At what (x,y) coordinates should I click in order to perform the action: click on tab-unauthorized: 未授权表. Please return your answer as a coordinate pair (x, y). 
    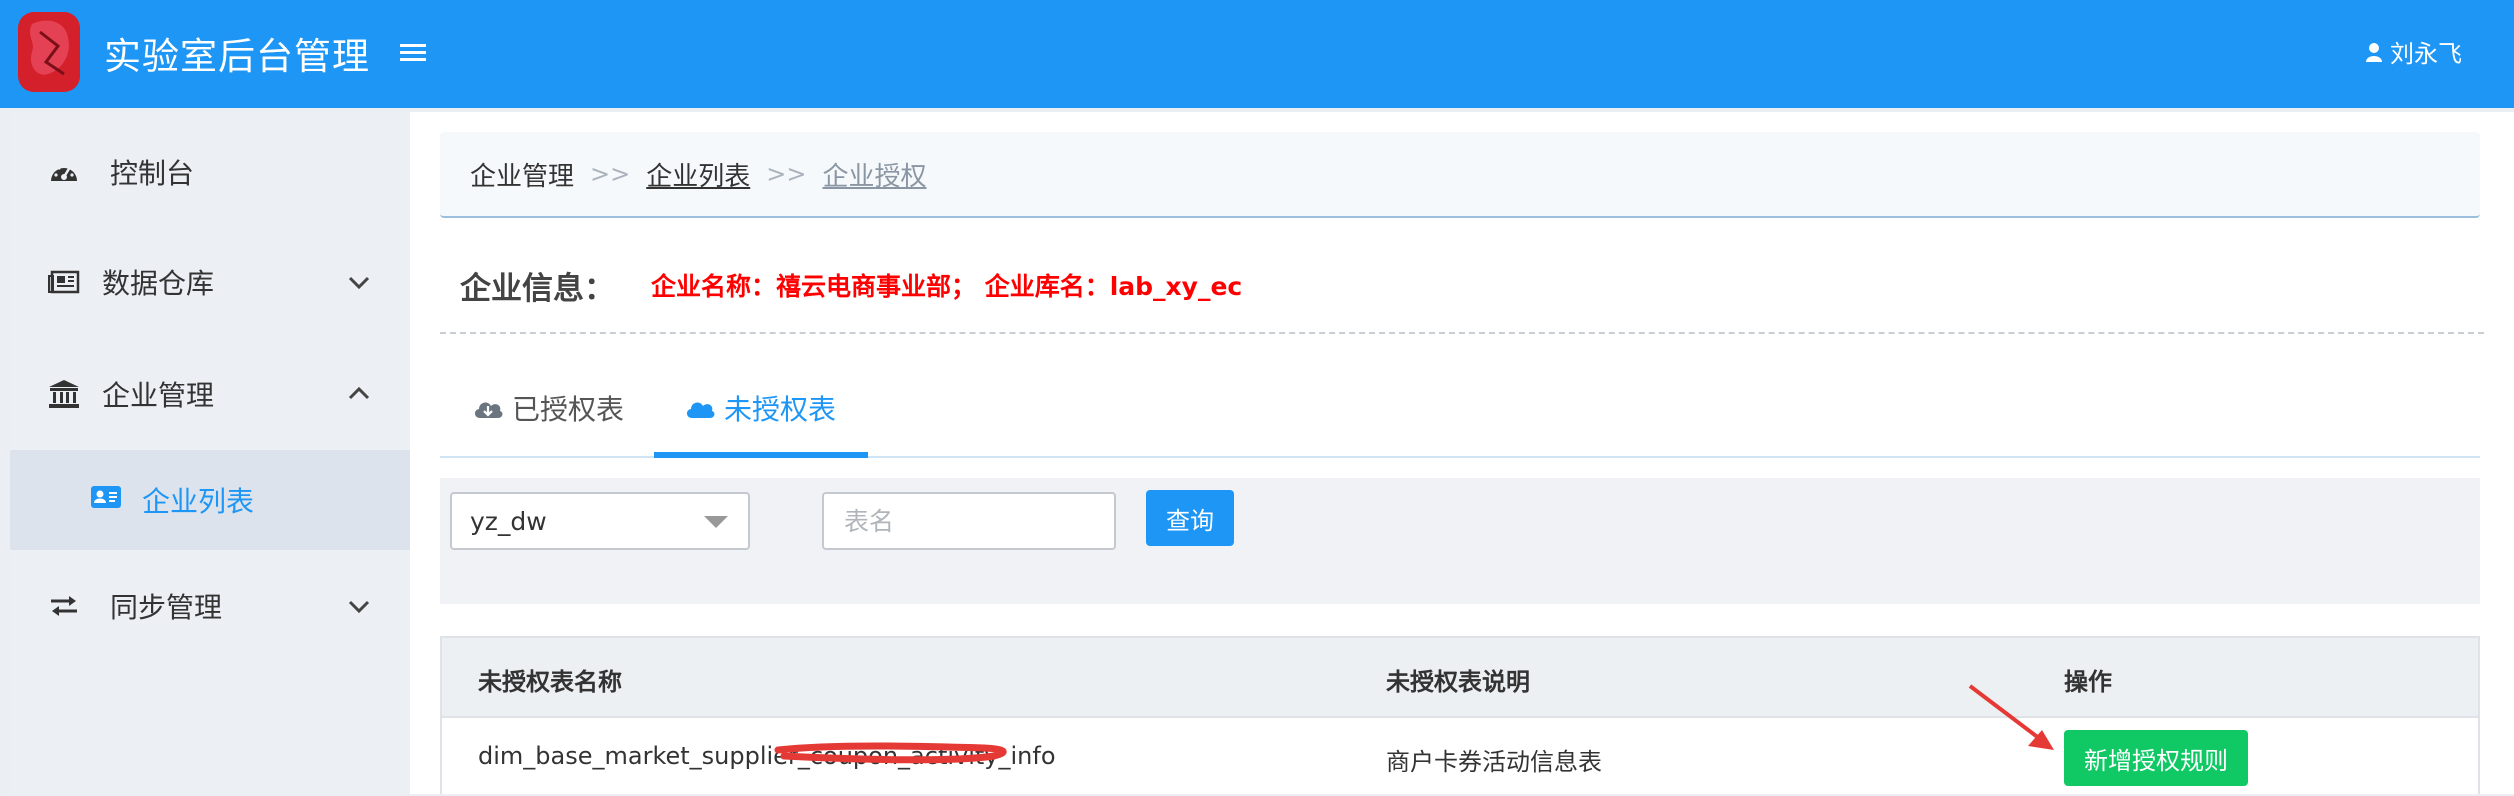
    Looking at the image, I should click on (760, 408).